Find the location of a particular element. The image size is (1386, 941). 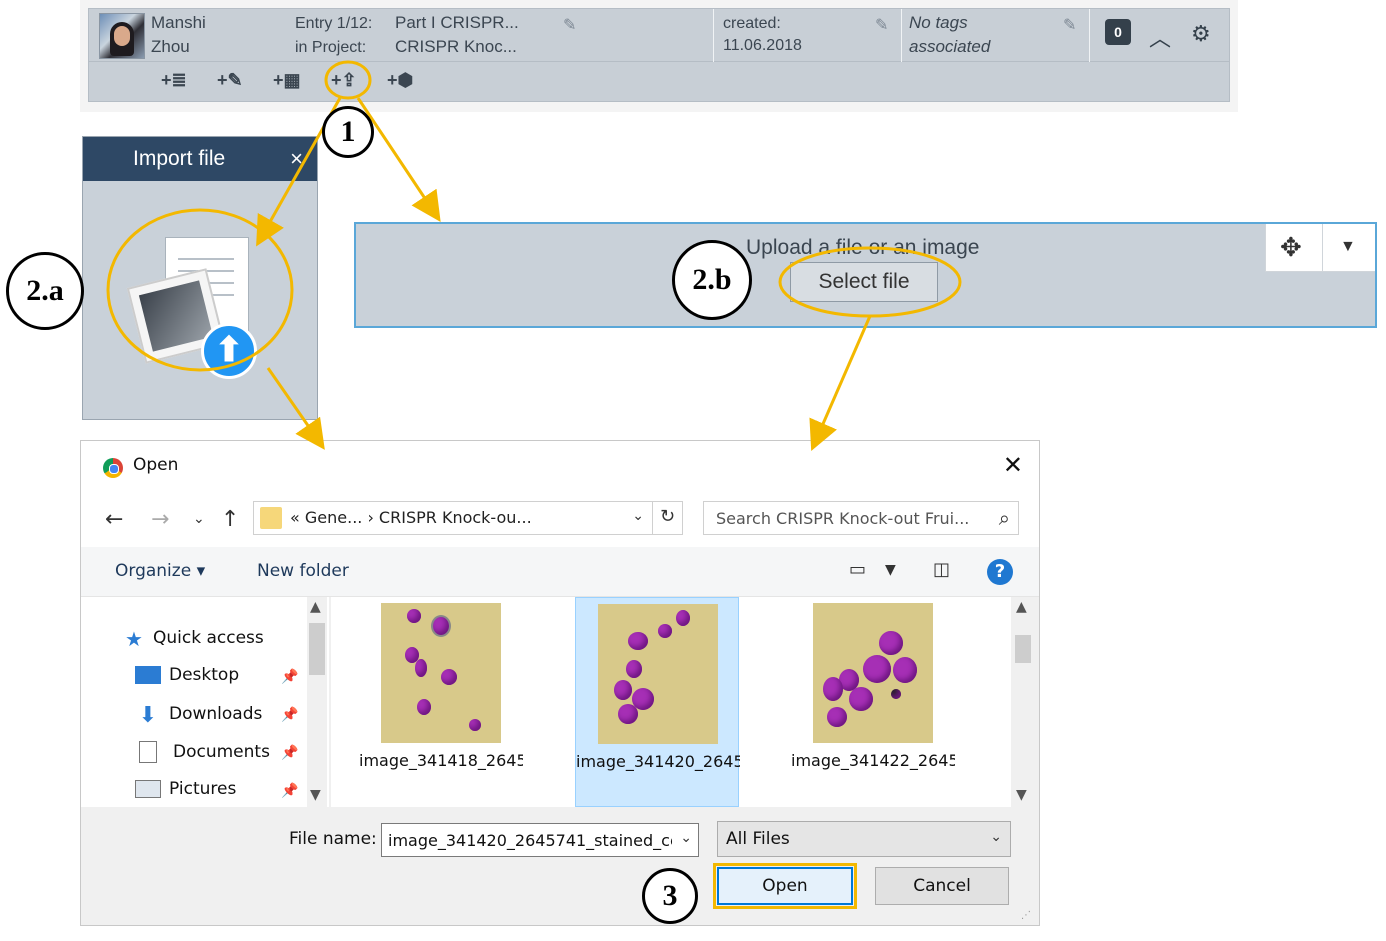

help-icon: ? is located at coordinates (1000, 572).